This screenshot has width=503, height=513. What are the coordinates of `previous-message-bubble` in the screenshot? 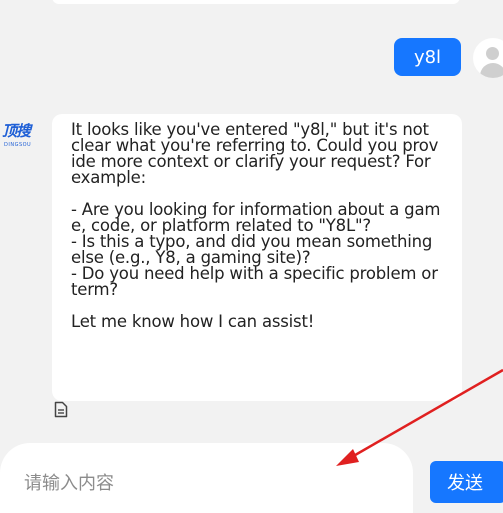 It's located at (256, 2).